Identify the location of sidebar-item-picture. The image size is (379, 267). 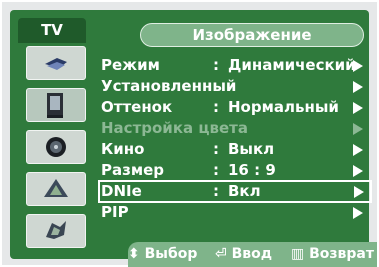
(56, 105).